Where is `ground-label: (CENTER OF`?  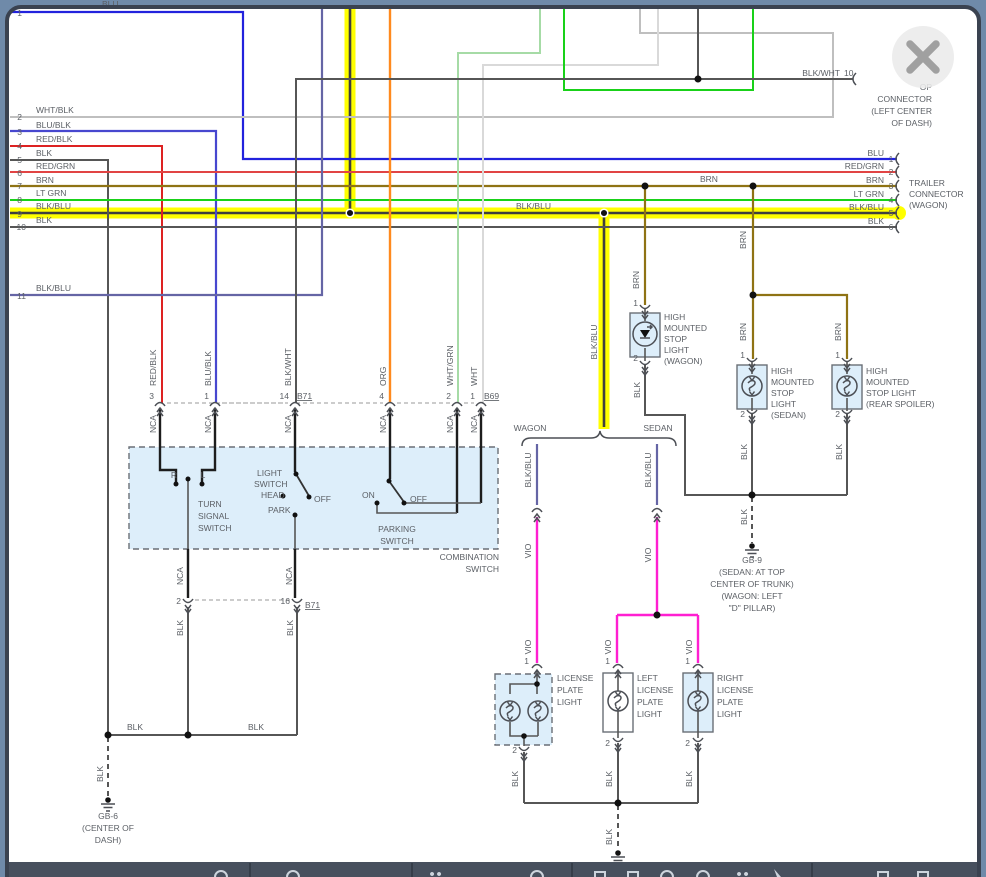 ground-label: (CENTER OF is located at coordinates (108, 828).